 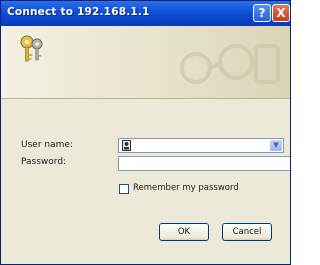 What do you see at coordinates (201, 145) in the screenshot?
I see `user-name-combobox: ▼` at bounding box center [201, 145].